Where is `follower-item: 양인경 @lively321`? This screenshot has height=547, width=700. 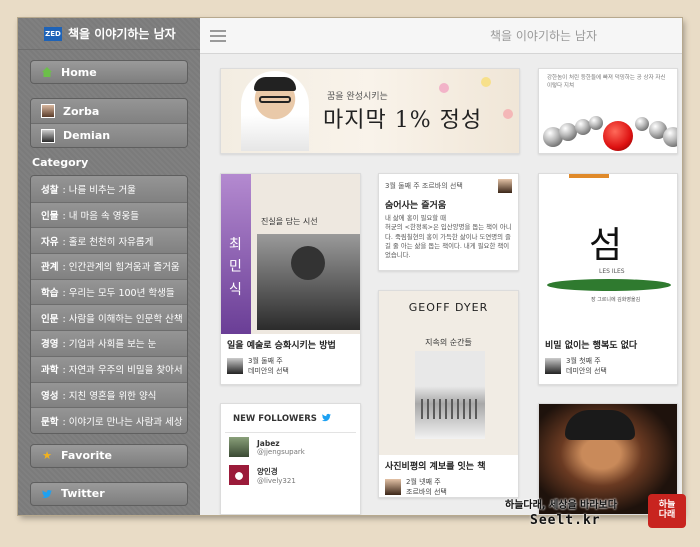
follower-item: 양인경 @lively321 is located at coordinates (290, 475).